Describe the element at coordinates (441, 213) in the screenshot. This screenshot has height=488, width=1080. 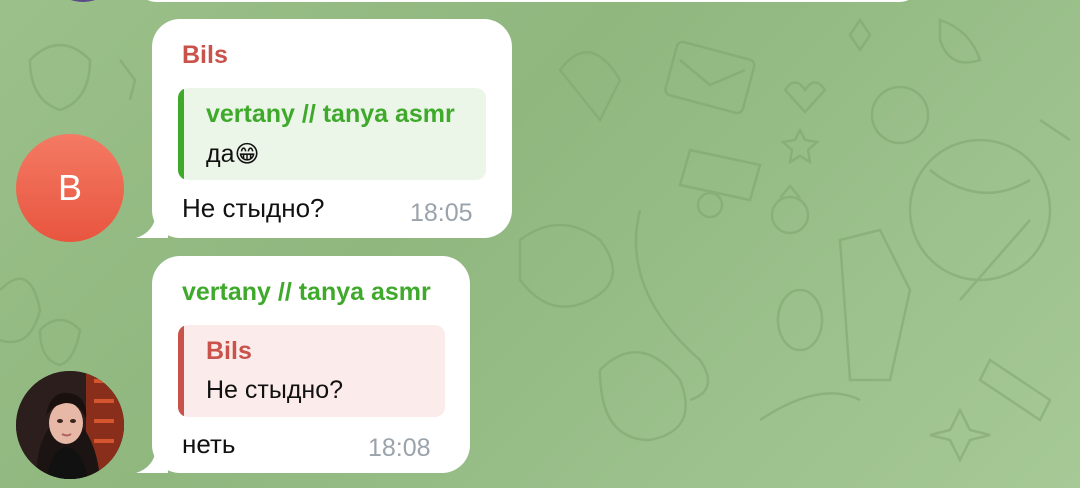
I see `message-time: 18:05` at that location.